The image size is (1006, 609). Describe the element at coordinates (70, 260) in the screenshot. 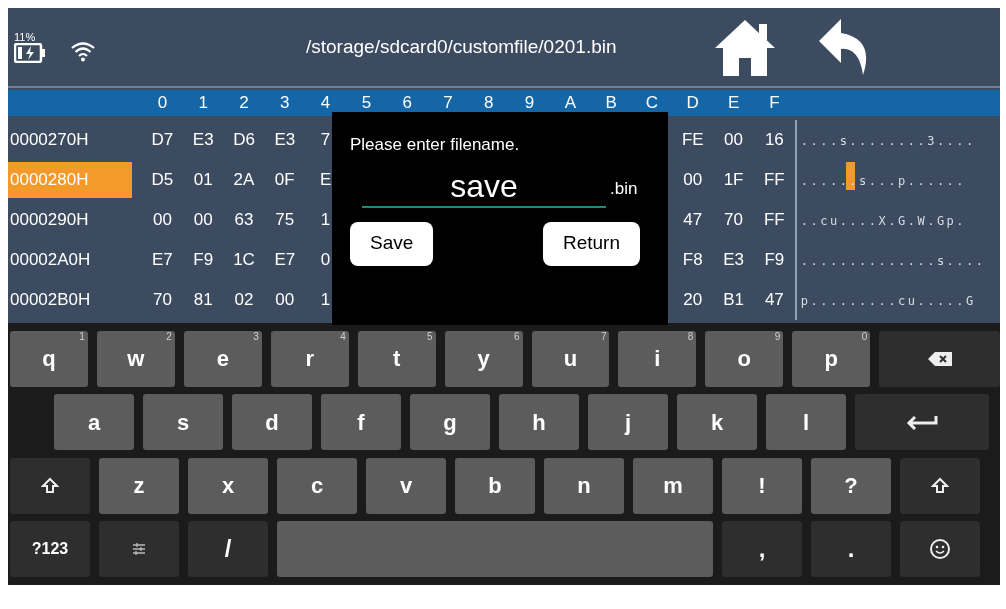

I see `address-cell: 00002A0H` at that location.